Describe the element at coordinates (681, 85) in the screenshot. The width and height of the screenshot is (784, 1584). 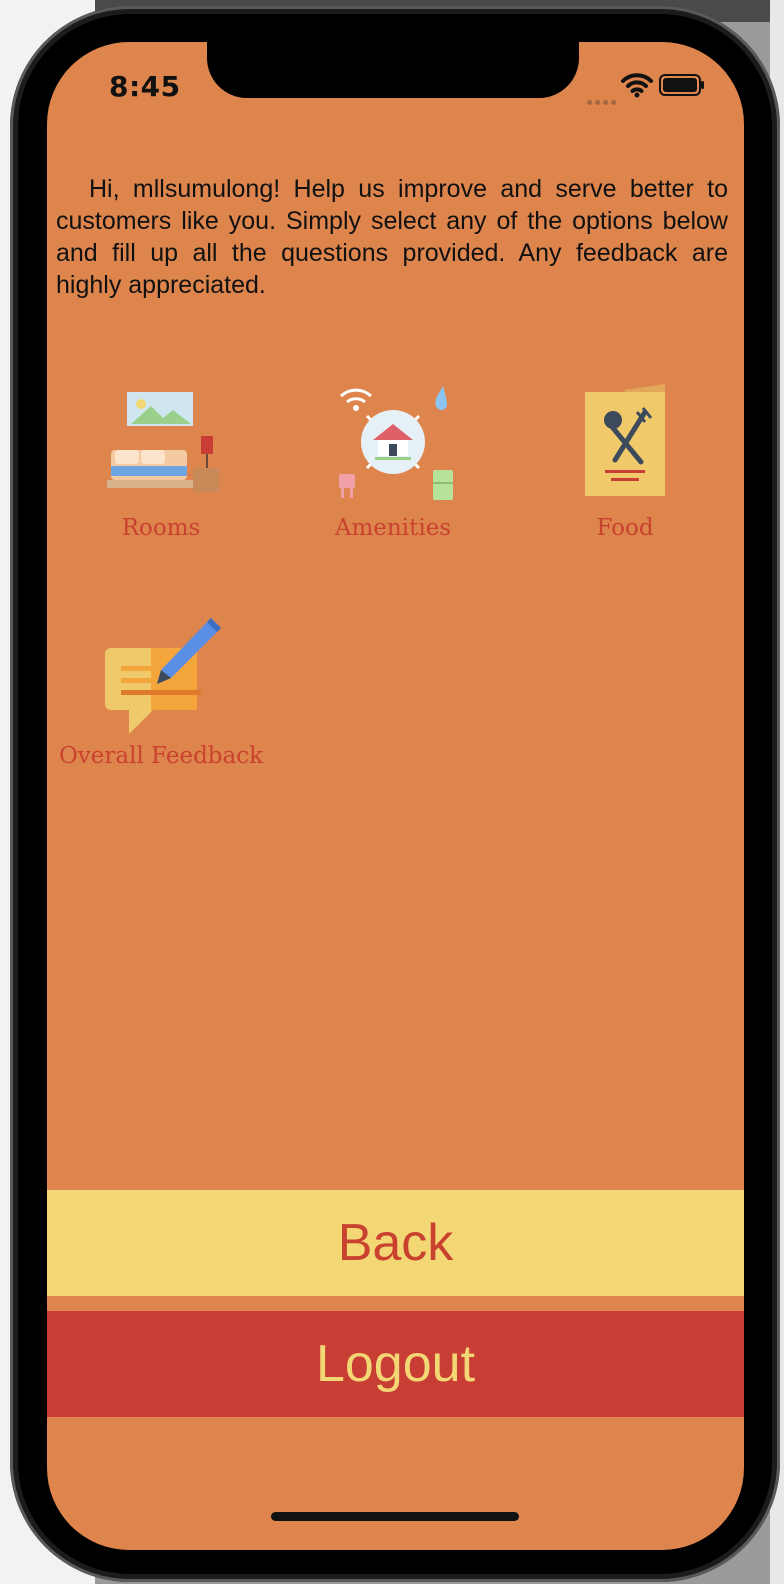
I see `battery-icon` at that location.